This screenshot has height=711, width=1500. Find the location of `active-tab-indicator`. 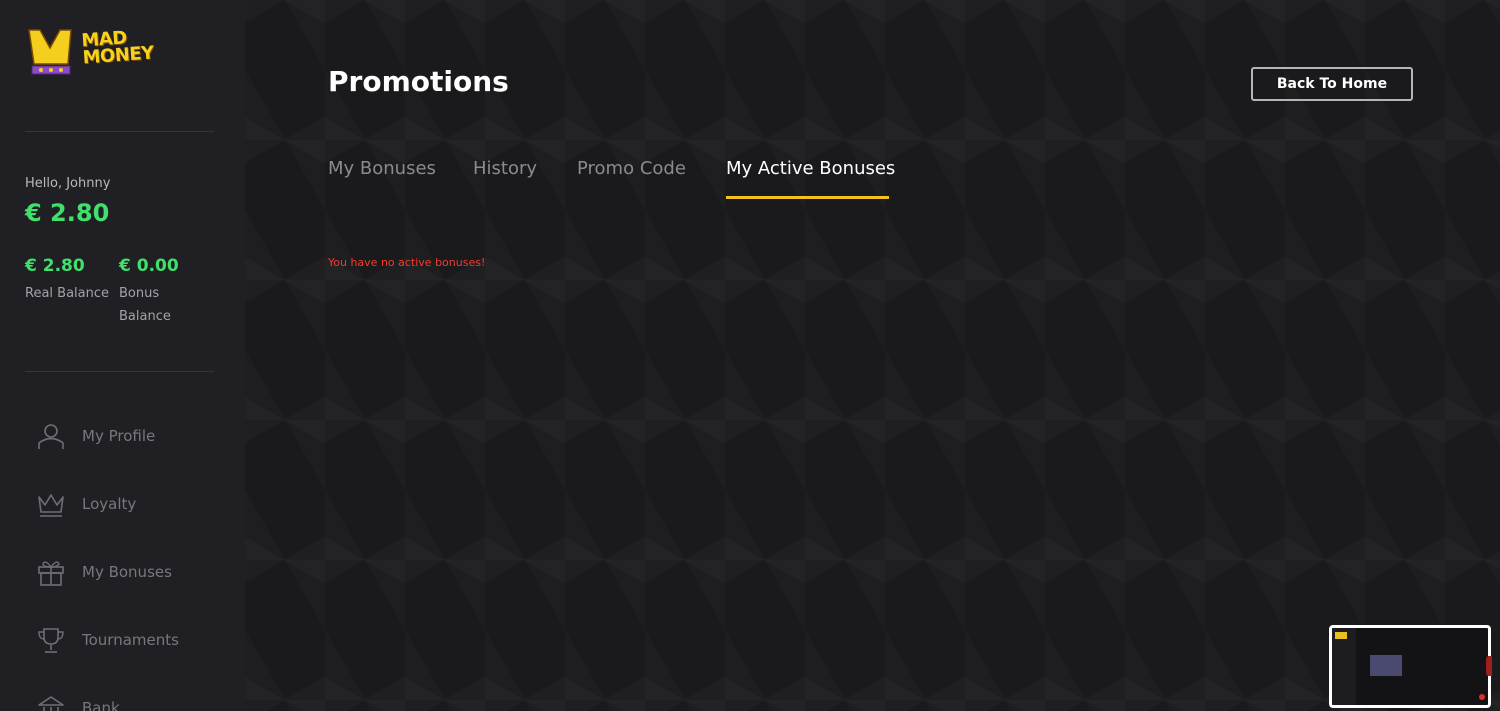

active-tab-indicator is located at coordinates (807, 197).